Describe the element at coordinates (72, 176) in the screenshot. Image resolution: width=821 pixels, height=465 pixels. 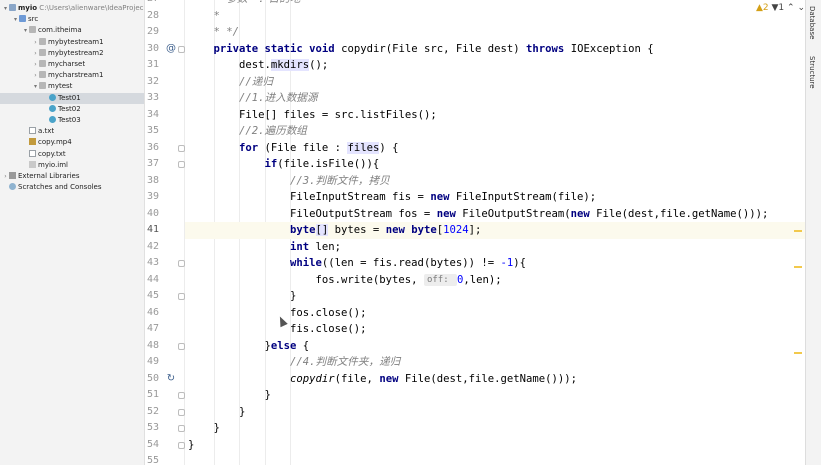
I see `tree-item-external-libraries: › External Libraries` at that location.